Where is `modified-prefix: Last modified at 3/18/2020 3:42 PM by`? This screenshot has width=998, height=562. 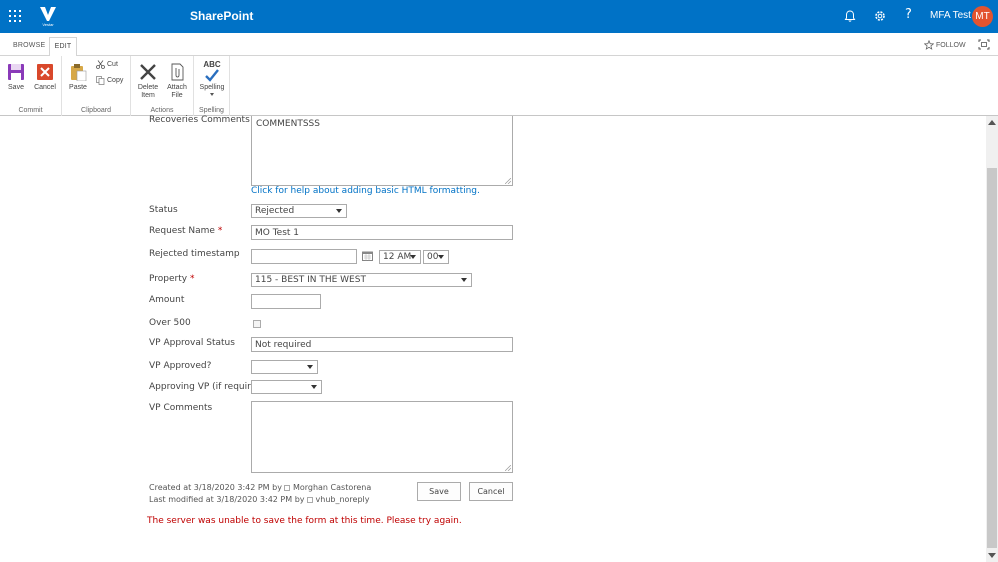 modified-prefix: Last modified at 3/18/2020 3:42 PM by is located at coordinates (227, 499).